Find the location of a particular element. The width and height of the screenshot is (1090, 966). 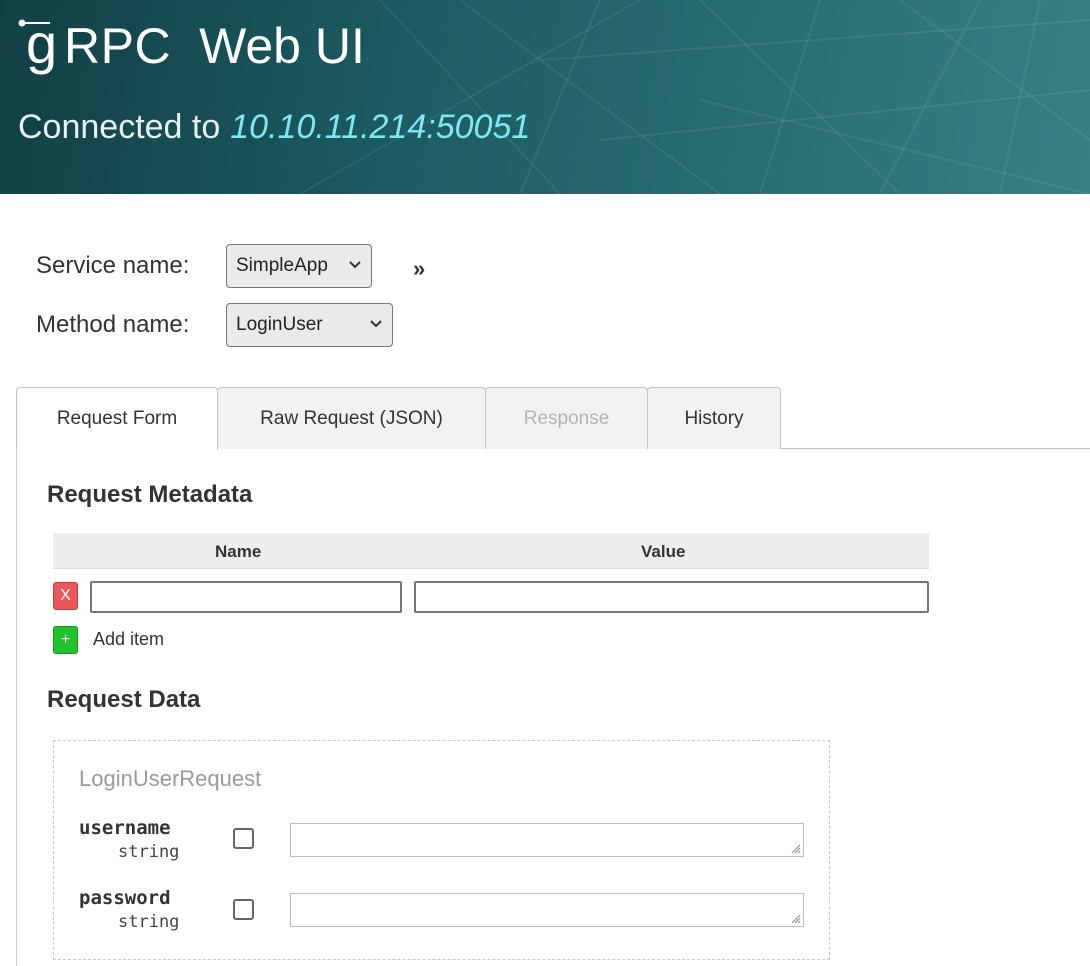

field-username-type: string is located at coordinates (149, 852).